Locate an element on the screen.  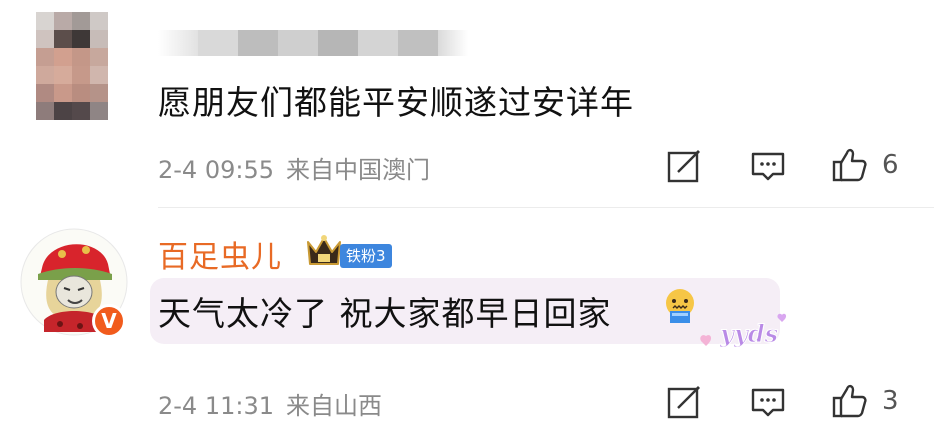
avatar is located at coordinates (72, 66).